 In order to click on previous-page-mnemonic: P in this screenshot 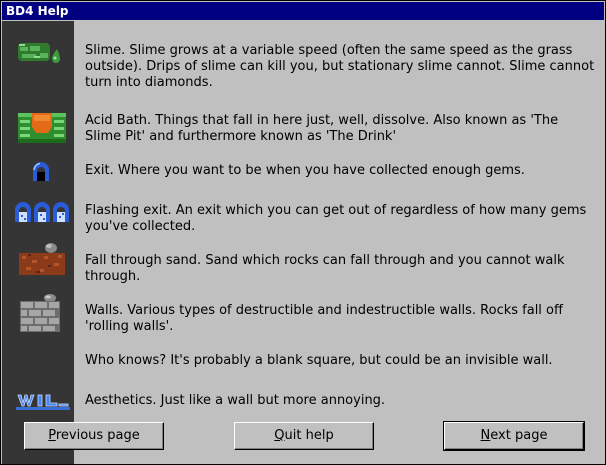, I will do `click(52, 435)`.